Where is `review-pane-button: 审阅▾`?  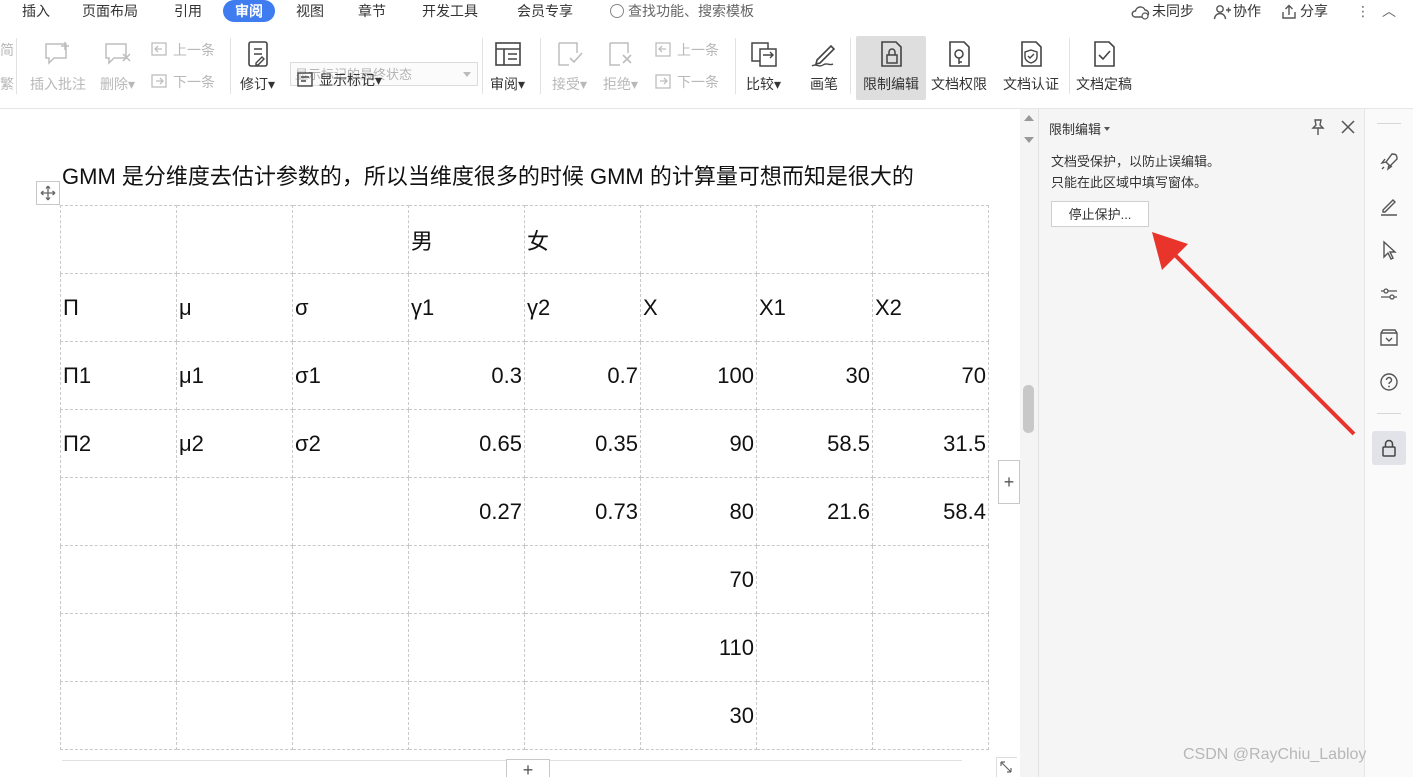
review-pane-button: 审阅▾ is located at coordinates (507, 66).